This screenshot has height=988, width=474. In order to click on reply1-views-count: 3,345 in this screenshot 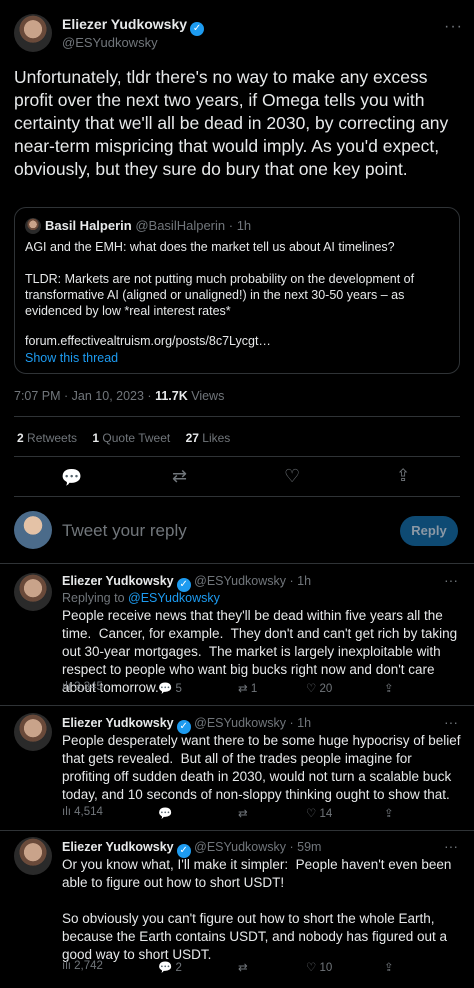, I will do `click(88, 687)`.